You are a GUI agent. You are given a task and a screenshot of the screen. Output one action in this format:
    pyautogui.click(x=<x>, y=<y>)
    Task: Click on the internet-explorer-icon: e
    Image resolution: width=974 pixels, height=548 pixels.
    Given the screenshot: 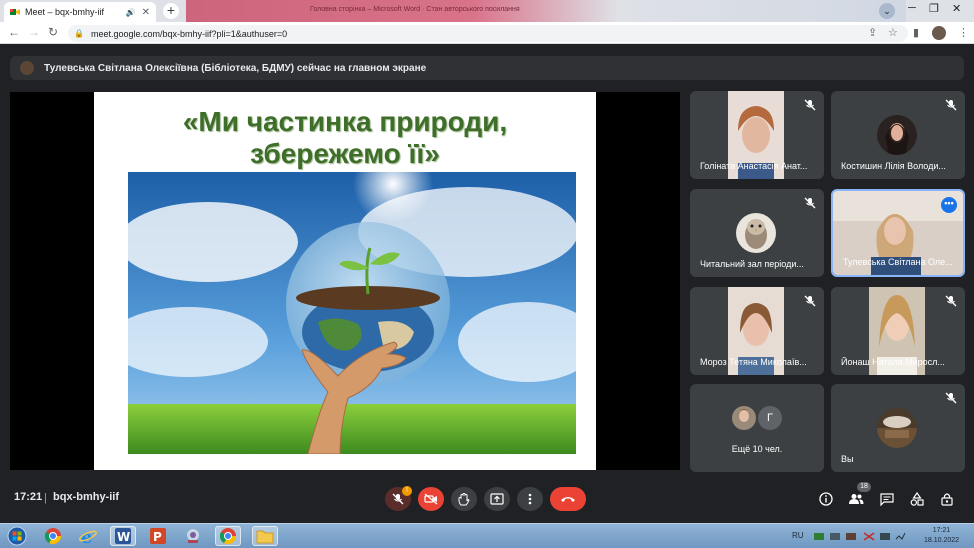 What is the action you would take?
    pyautogui.click(x=88, y=536)
    